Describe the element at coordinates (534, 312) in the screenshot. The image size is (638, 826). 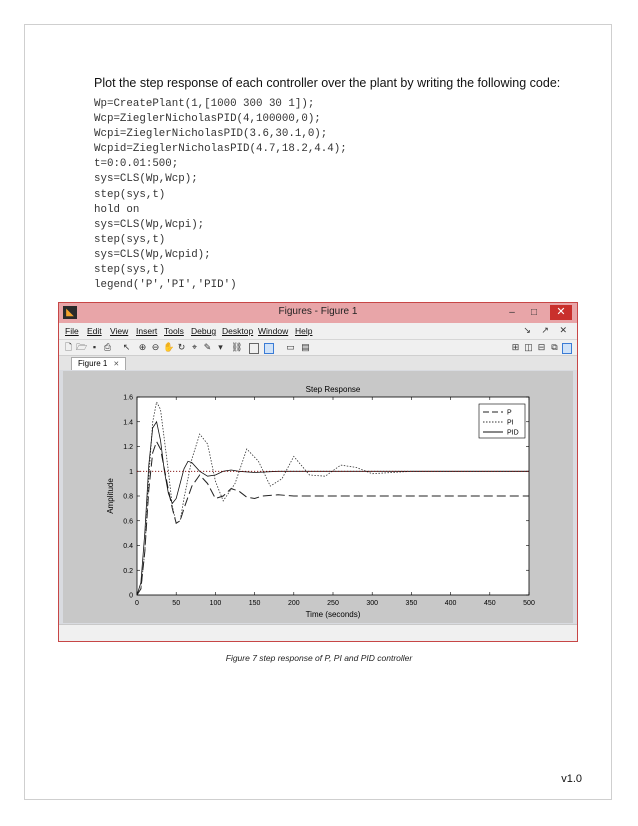
I see `maximize-button: □` at that location.